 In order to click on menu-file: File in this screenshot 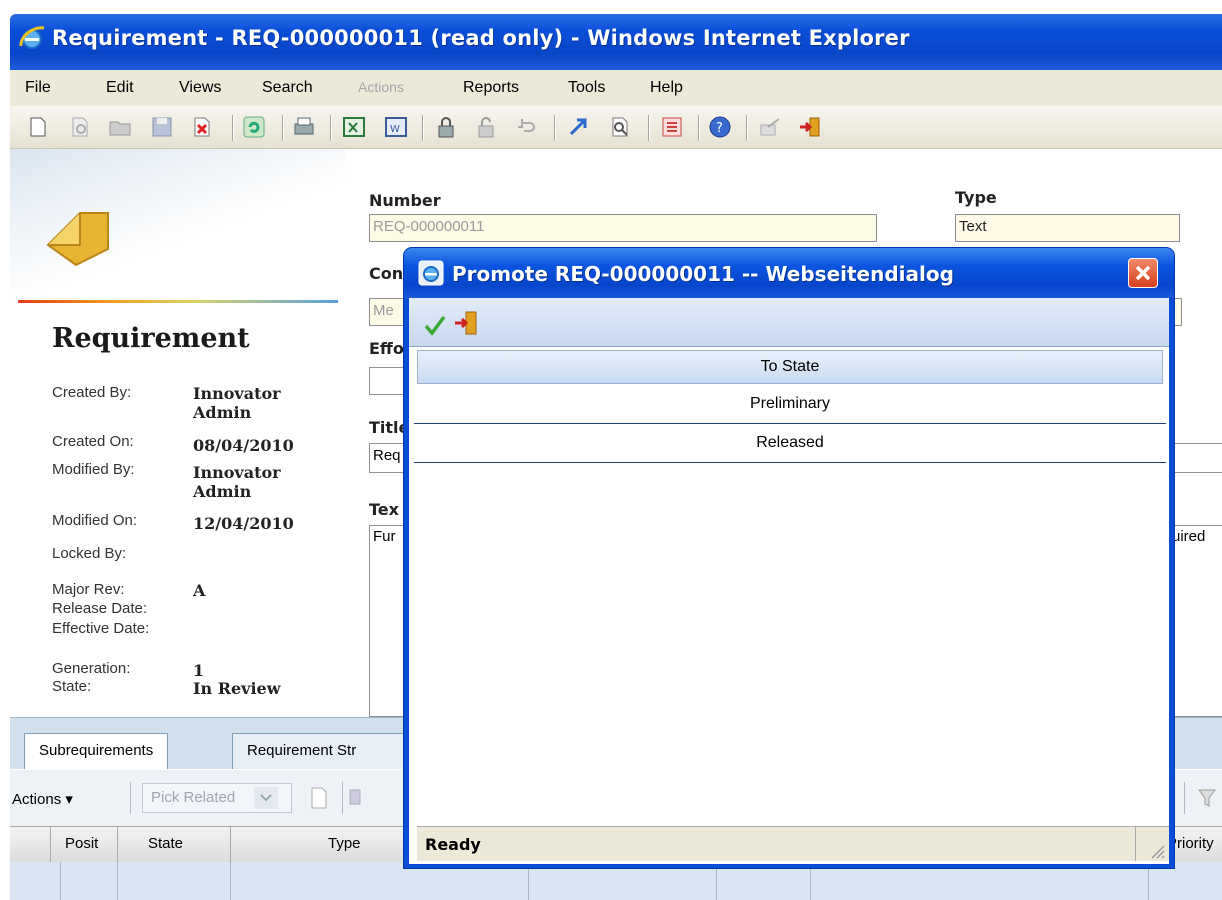, I will do `click(38, 88)`.